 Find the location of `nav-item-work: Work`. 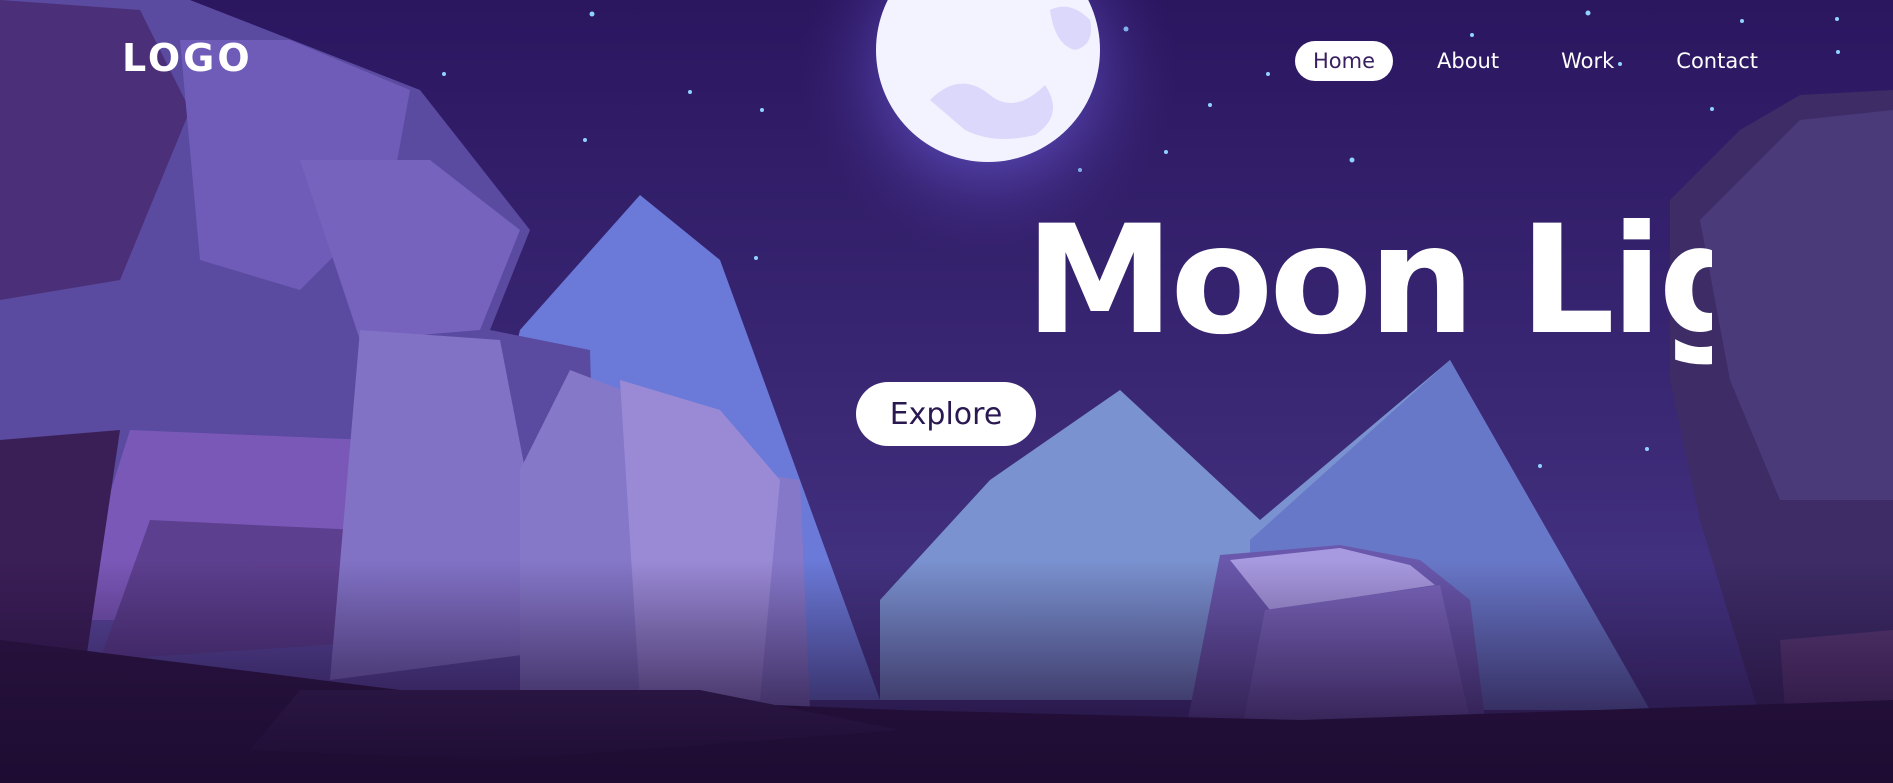

nav-item-work: Work is located at coordinates (1587, 61).